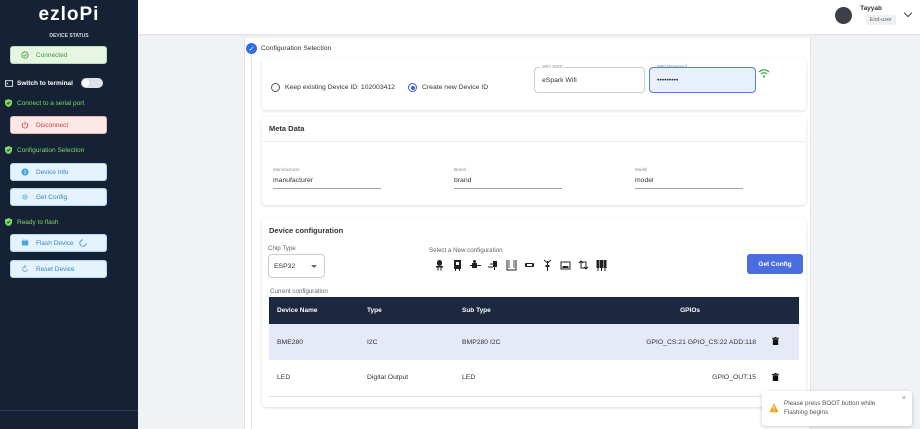 Image resolution: width=920 pixels, height=429 pixels. Describe the element at coordinates (547, 265) in the screenshot. I see `antenna-icon` at that location.